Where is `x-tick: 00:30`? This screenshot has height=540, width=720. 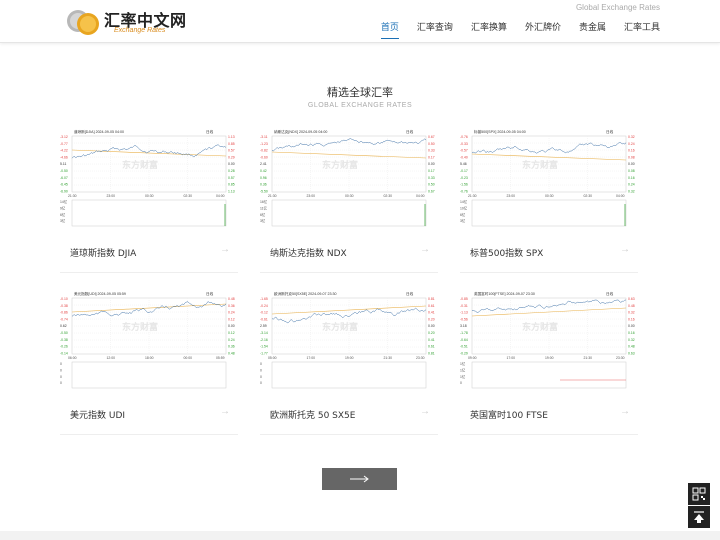
x-tick: 00:30 is located at coordinates (549, 196).